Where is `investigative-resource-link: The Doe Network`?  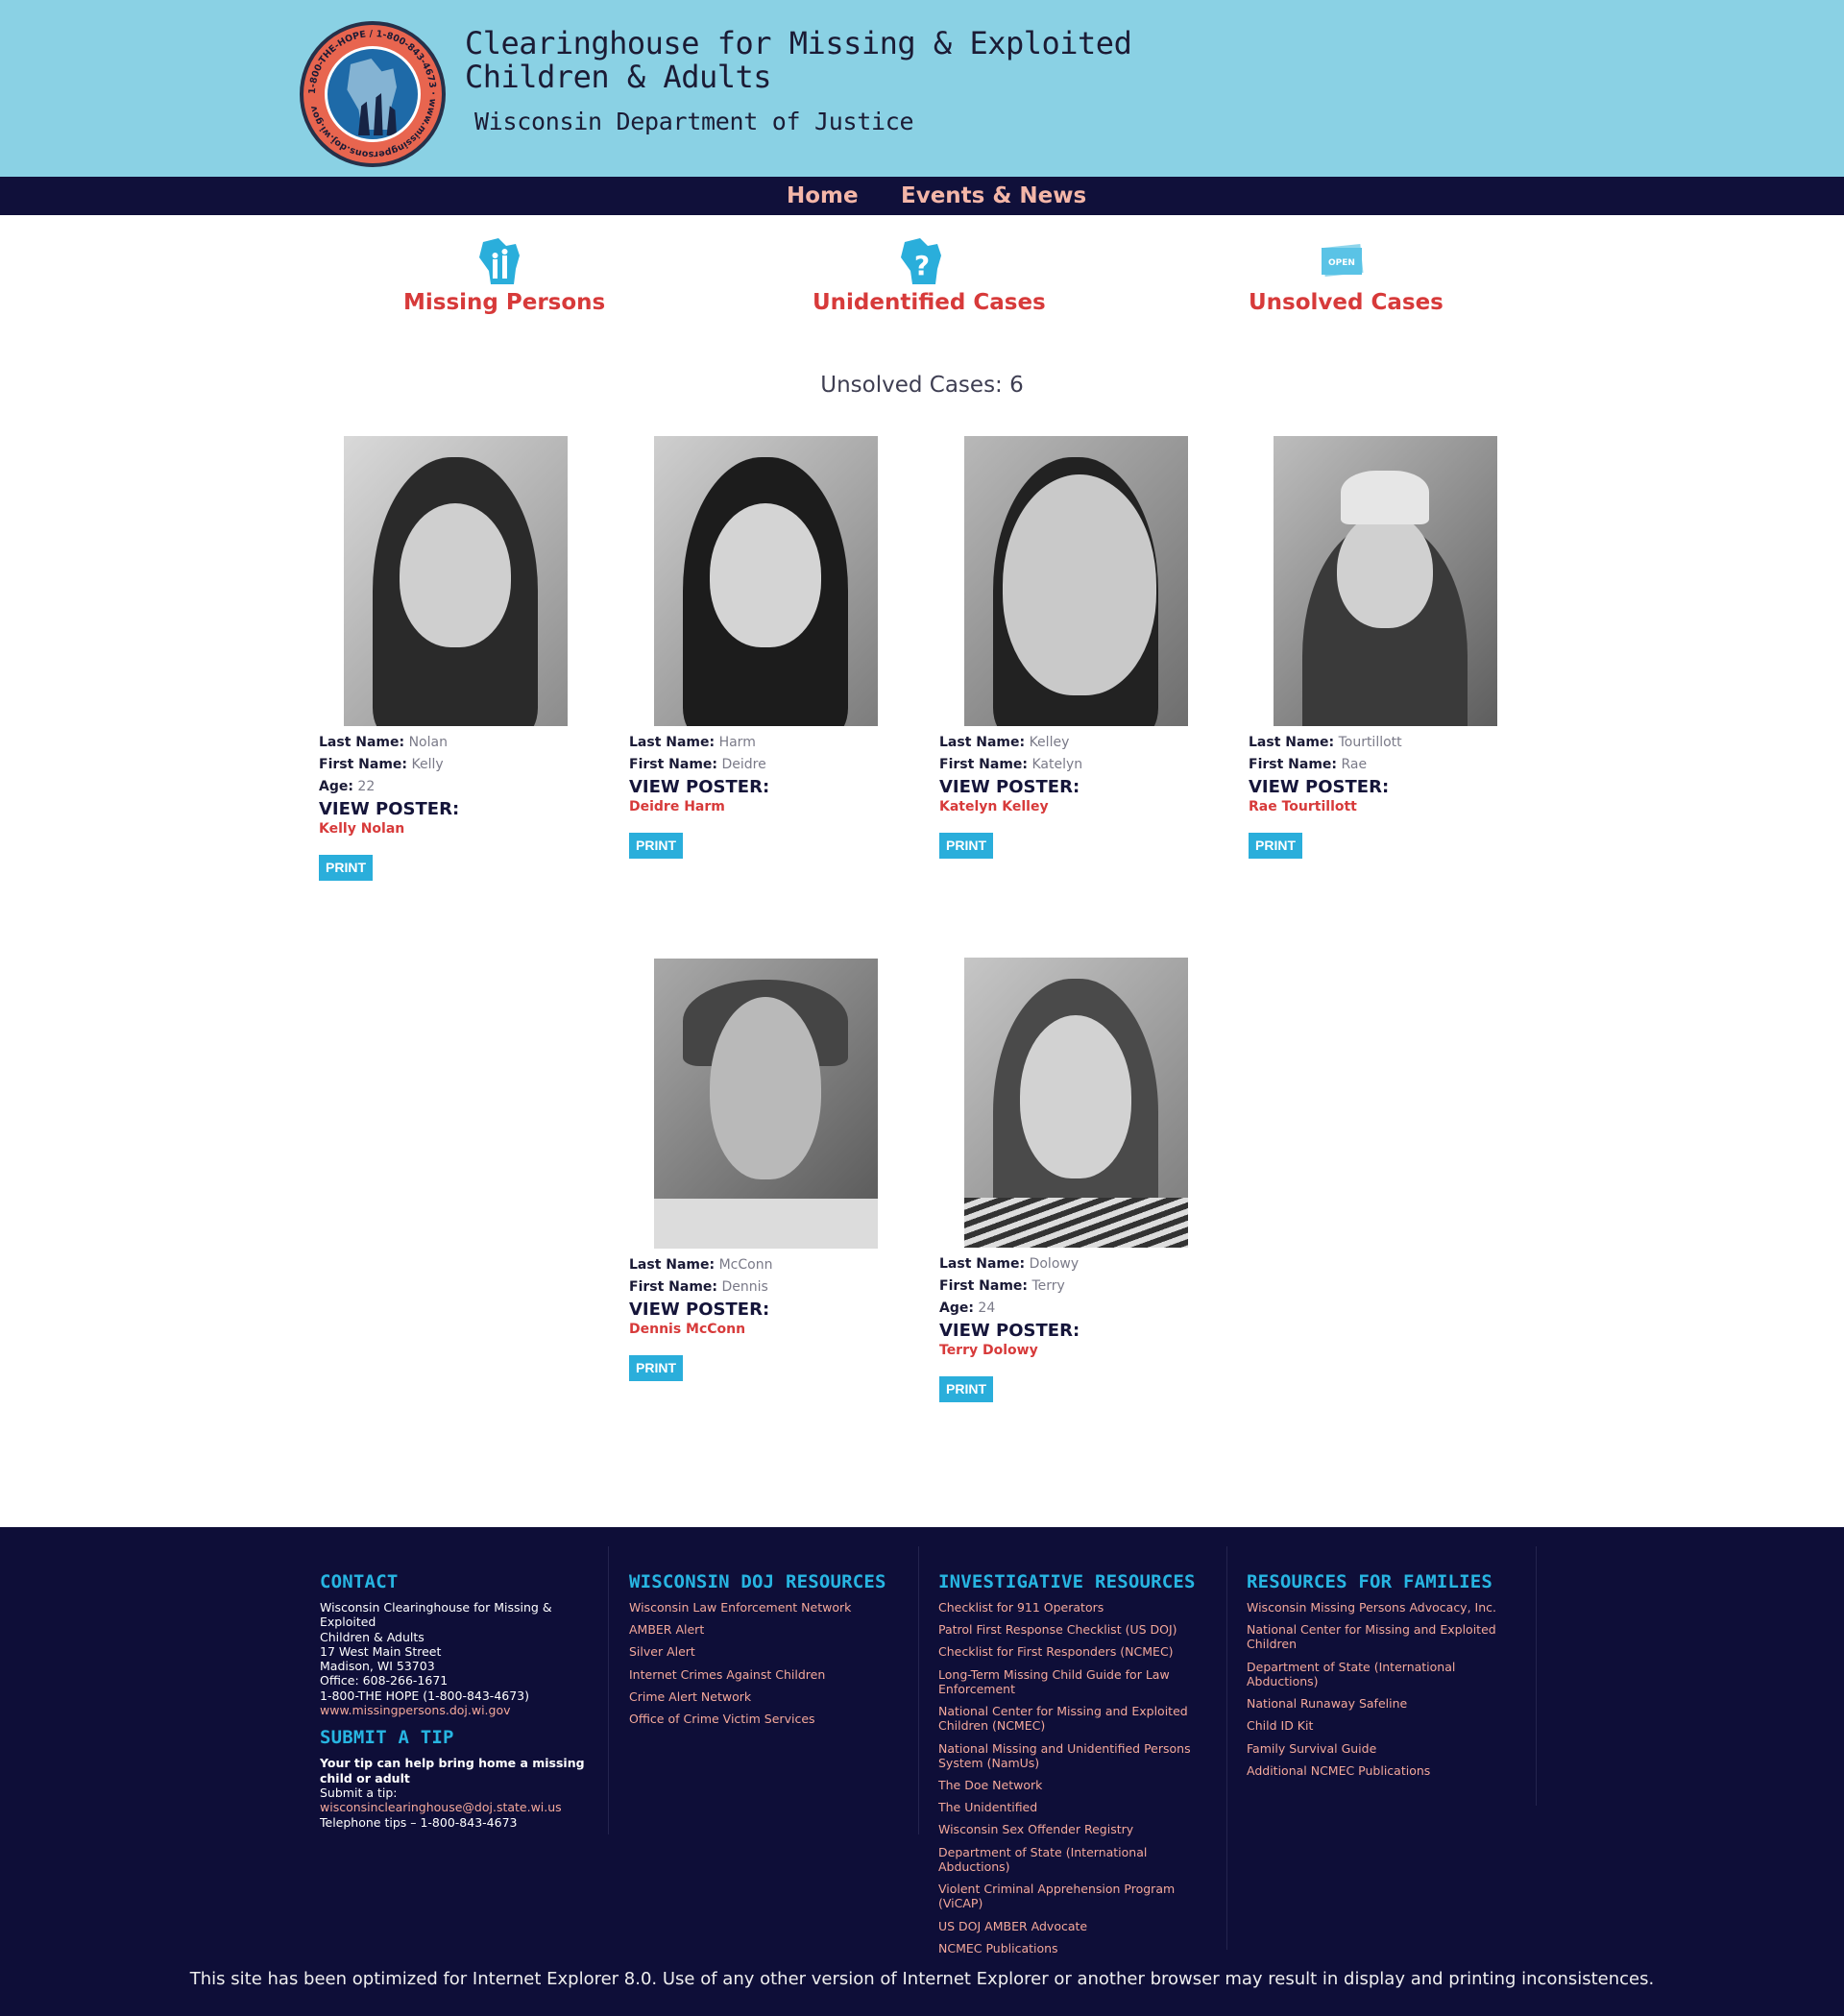
investigative-resource-link: The Doe Network is located at coordinates (1077, 1785).